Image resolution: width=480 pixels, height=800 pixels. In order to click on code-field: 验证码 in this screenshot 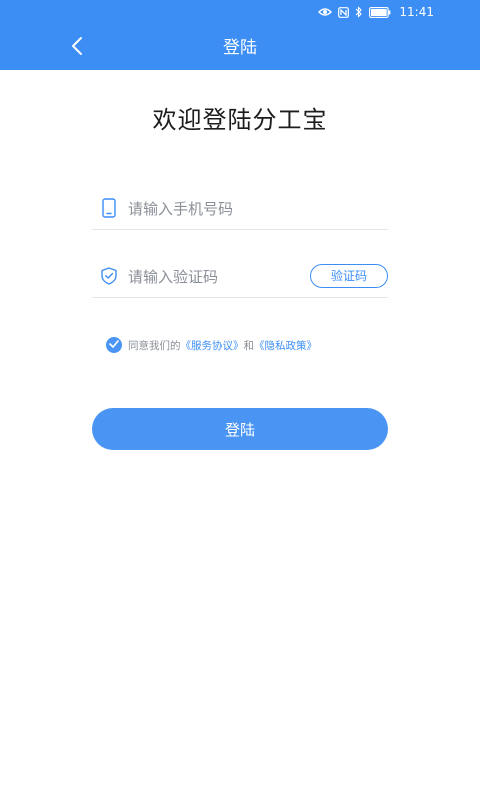, I will do `click(240, 278)`.